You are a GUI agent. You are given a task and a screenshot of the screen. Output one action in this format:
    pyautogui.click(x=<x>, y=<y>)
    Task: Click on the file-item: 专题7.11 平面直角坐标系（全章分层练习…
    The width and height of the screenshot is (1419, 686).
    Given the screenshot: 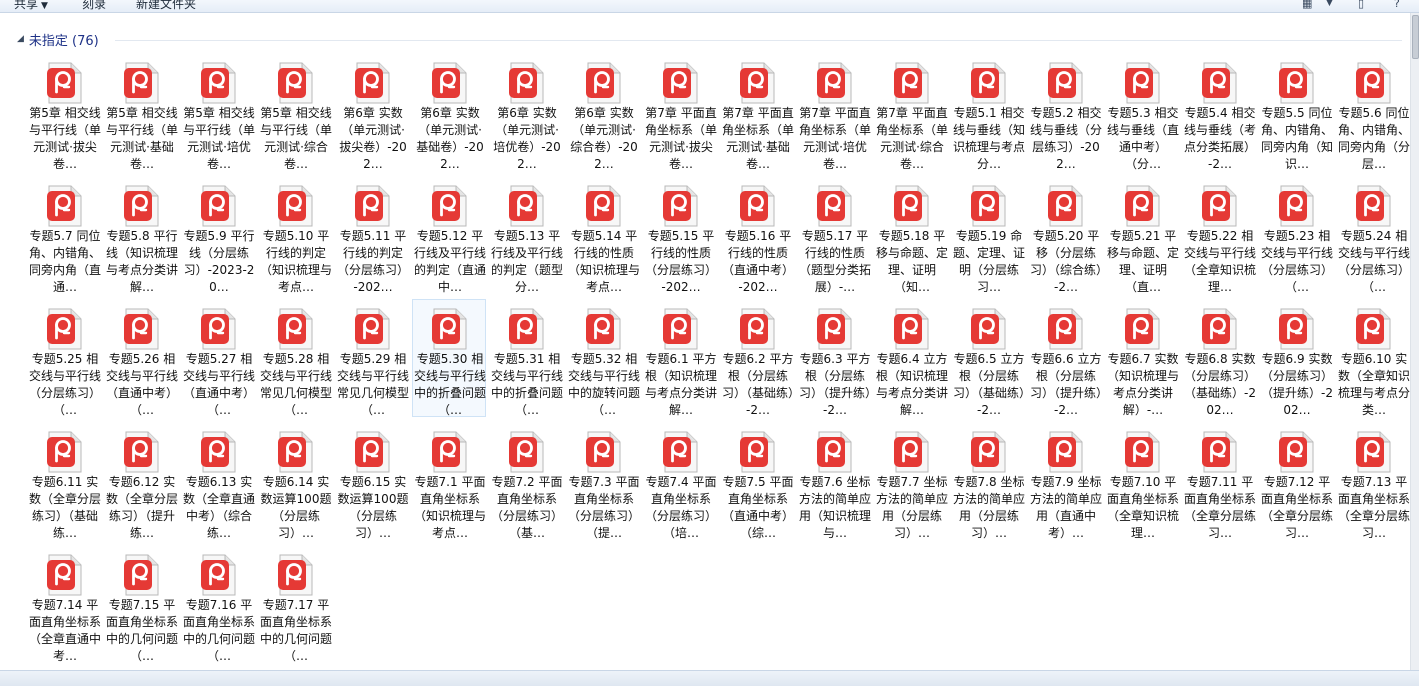 What is the action you would take?
    pyautogui.click(x=1219, y=481)
    